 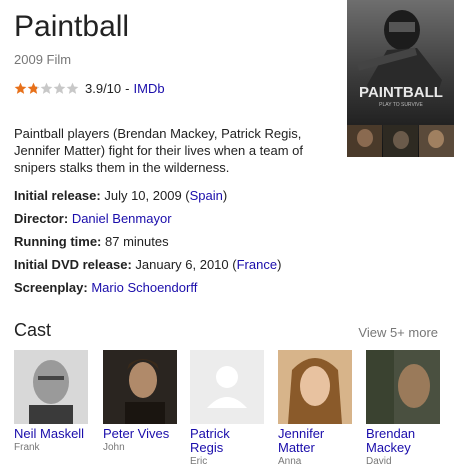 I want to click on fact-label: Screenplay:, so click(x=51, y=287).